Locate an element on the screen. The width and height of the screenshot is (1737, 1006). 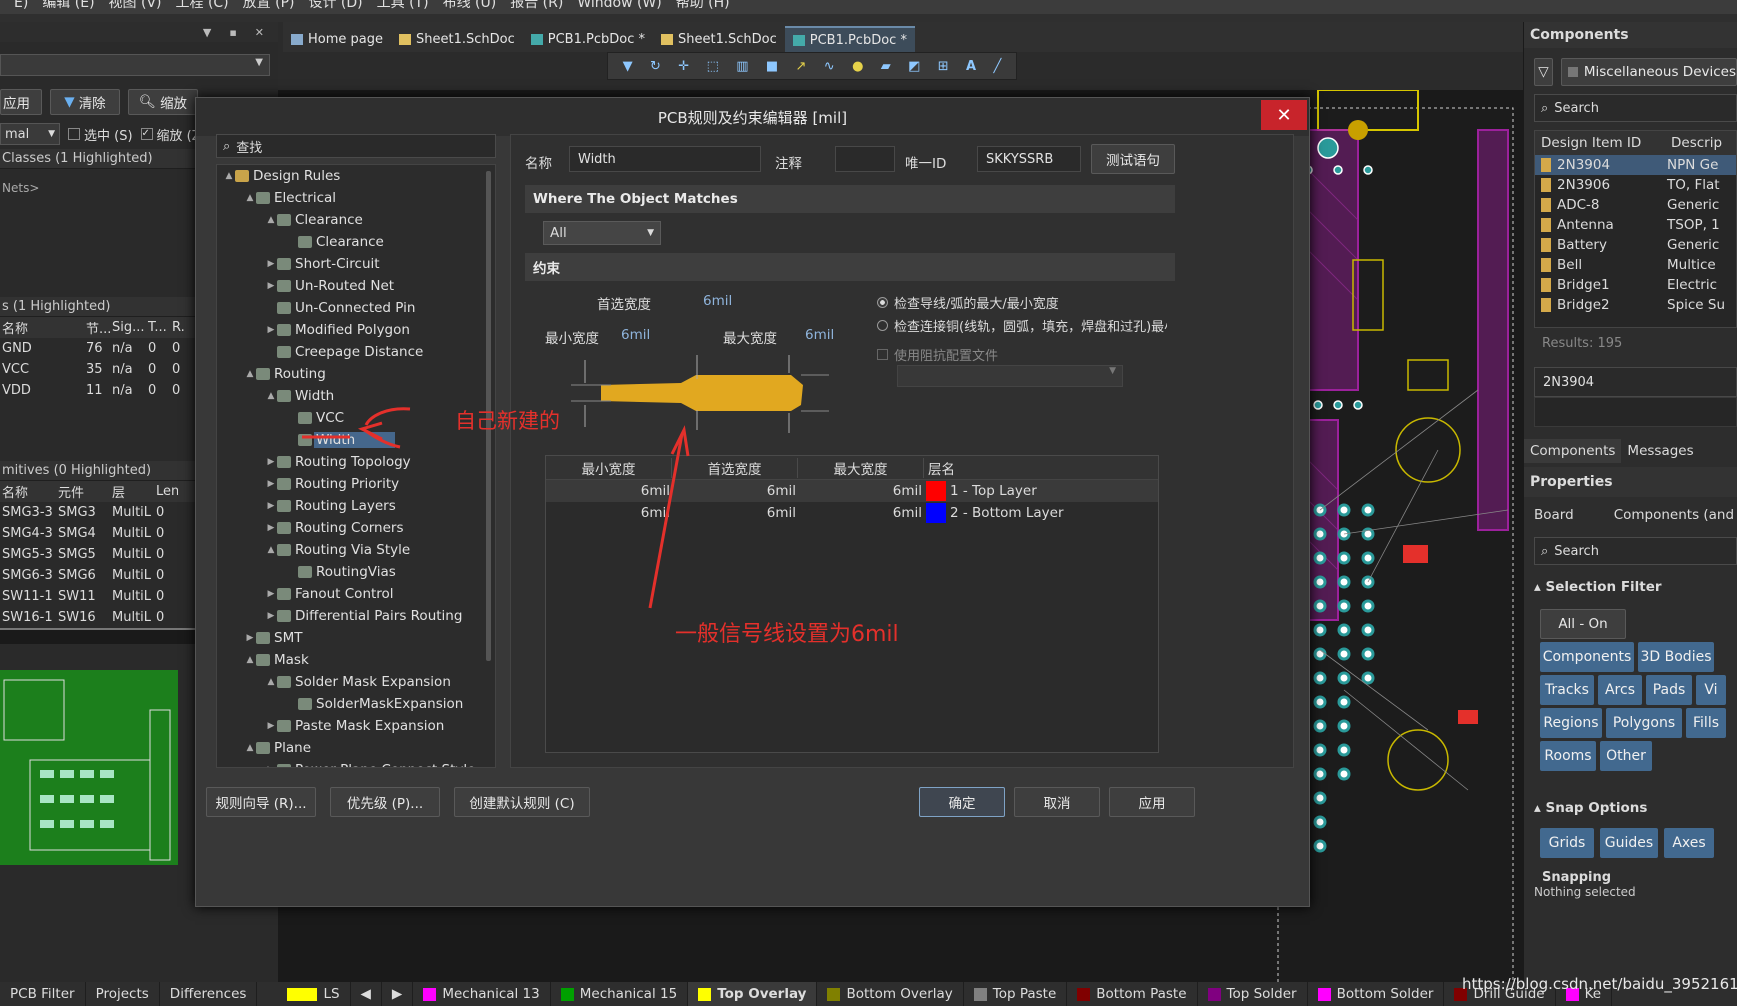
align-icon: ▥ is located at coordinates (742, 66).